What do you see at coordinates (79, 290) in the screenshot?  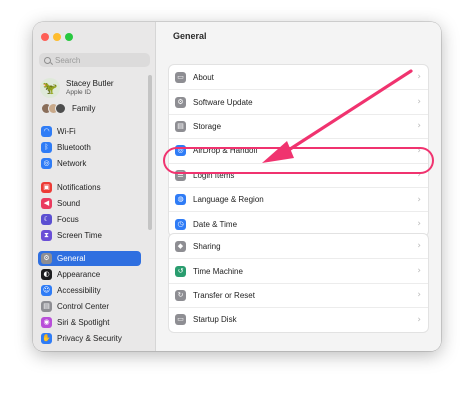 I see `sidebar-item-label: Accessibility` at bounding box center [79, 290].